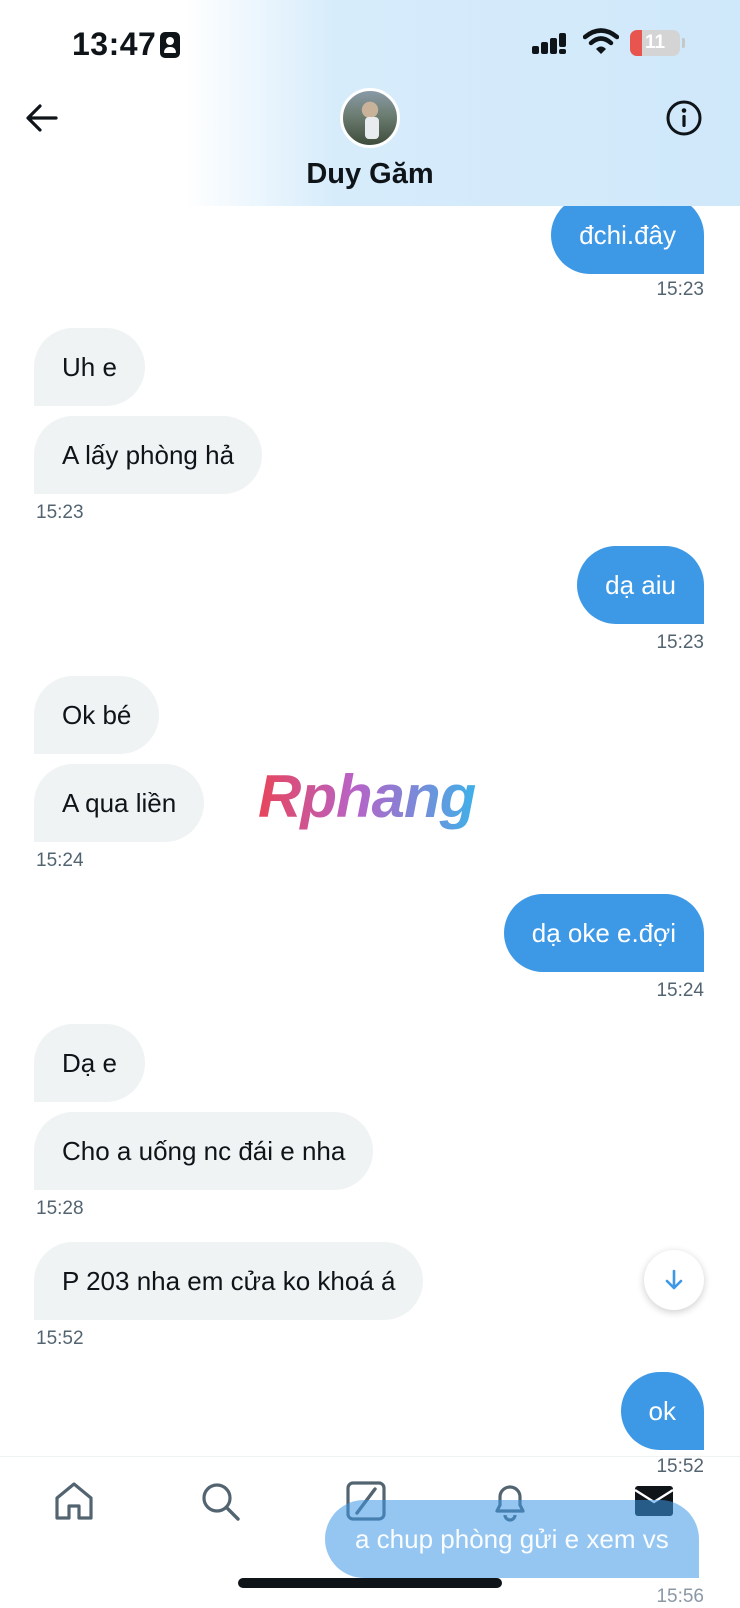 The height and width of the screenshot is (1608, 740). I want to click on home-icon, so click(74, 1501).